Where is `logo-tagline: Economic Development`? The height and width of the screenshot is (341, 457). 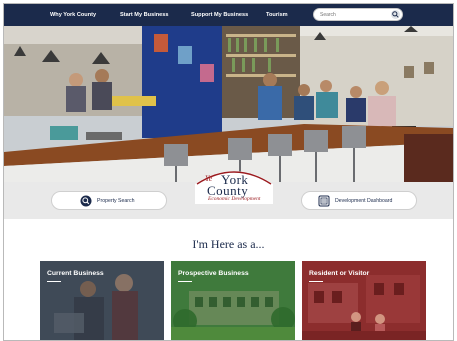
logo-tagline: Economic Development is located at coordinates (234, 199).